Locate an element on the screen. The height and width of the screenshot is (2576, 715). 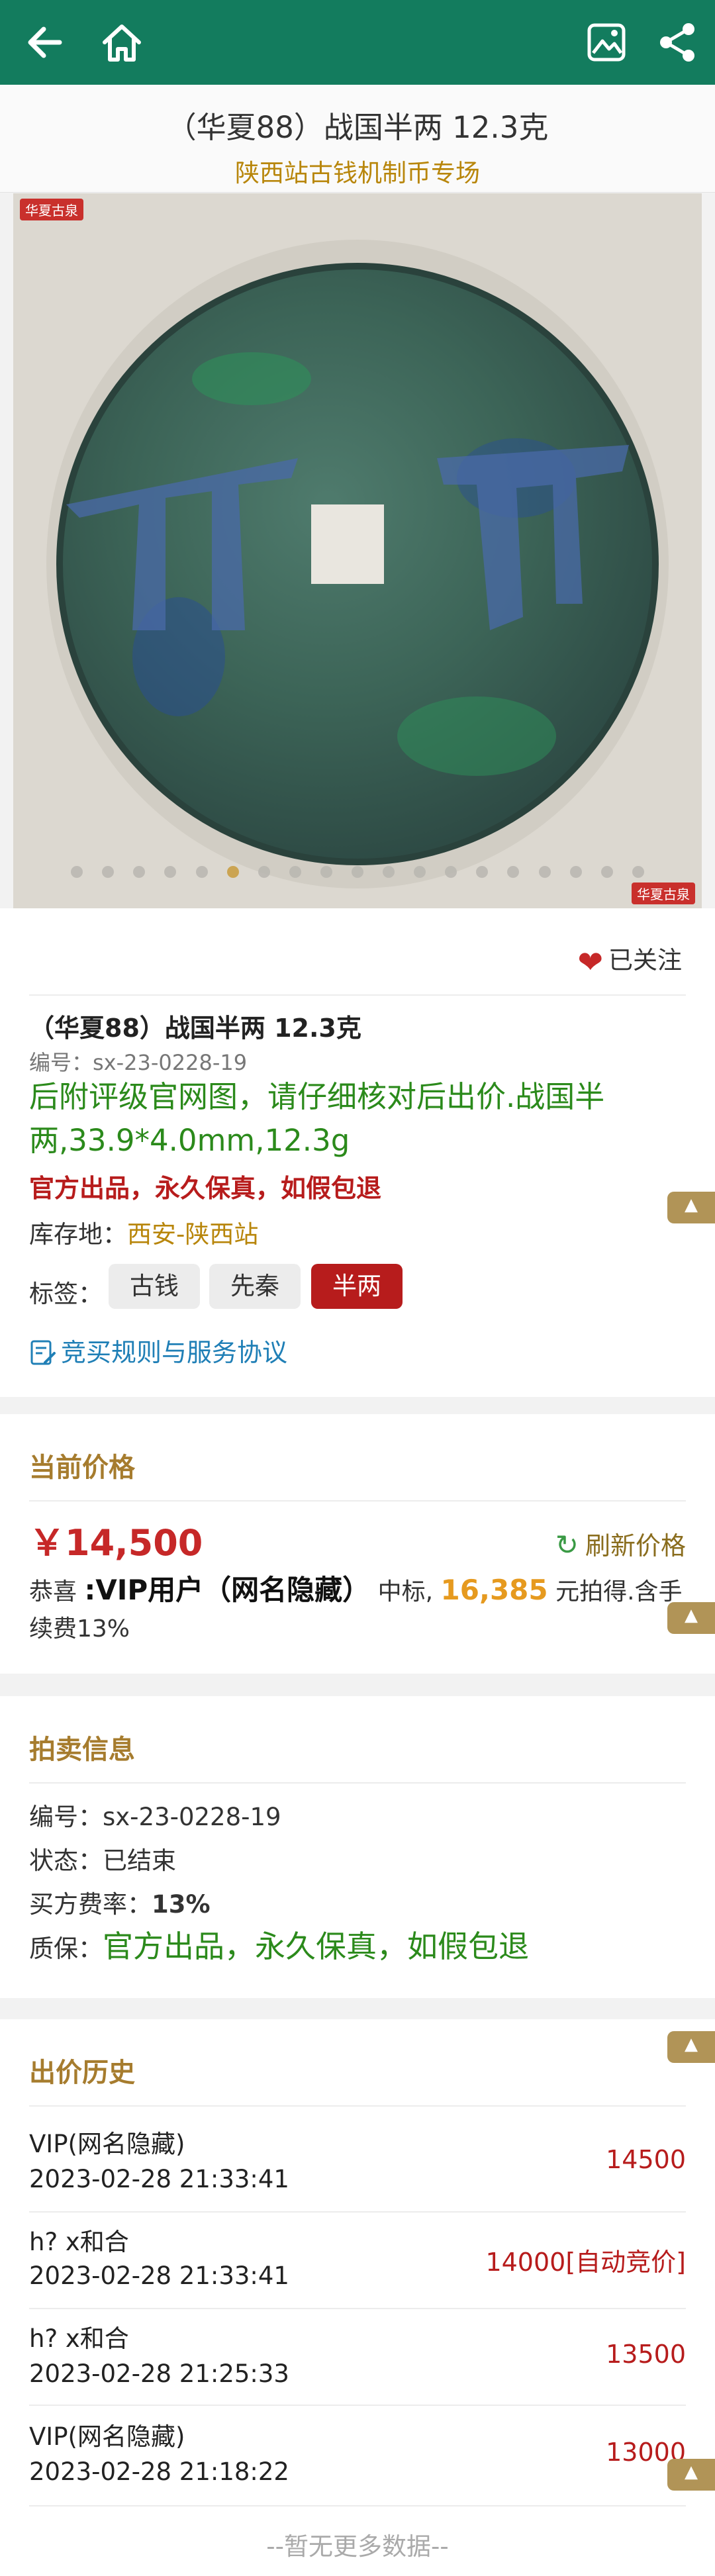
current-price: ￥14,500 is located at coordinates (116, 1543).